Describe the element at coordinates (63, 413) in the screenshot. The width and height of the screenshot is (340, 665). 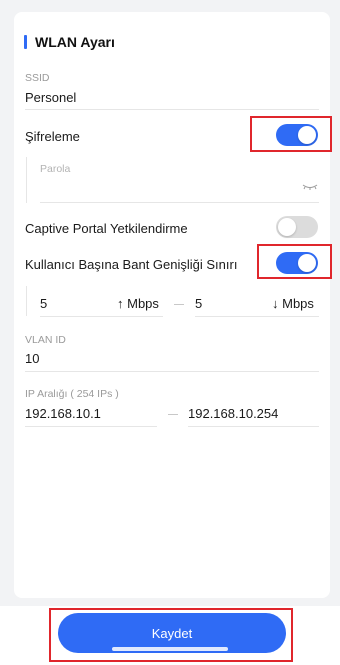
I see `ip-range-start-input: 192.168.10.1` at that location.